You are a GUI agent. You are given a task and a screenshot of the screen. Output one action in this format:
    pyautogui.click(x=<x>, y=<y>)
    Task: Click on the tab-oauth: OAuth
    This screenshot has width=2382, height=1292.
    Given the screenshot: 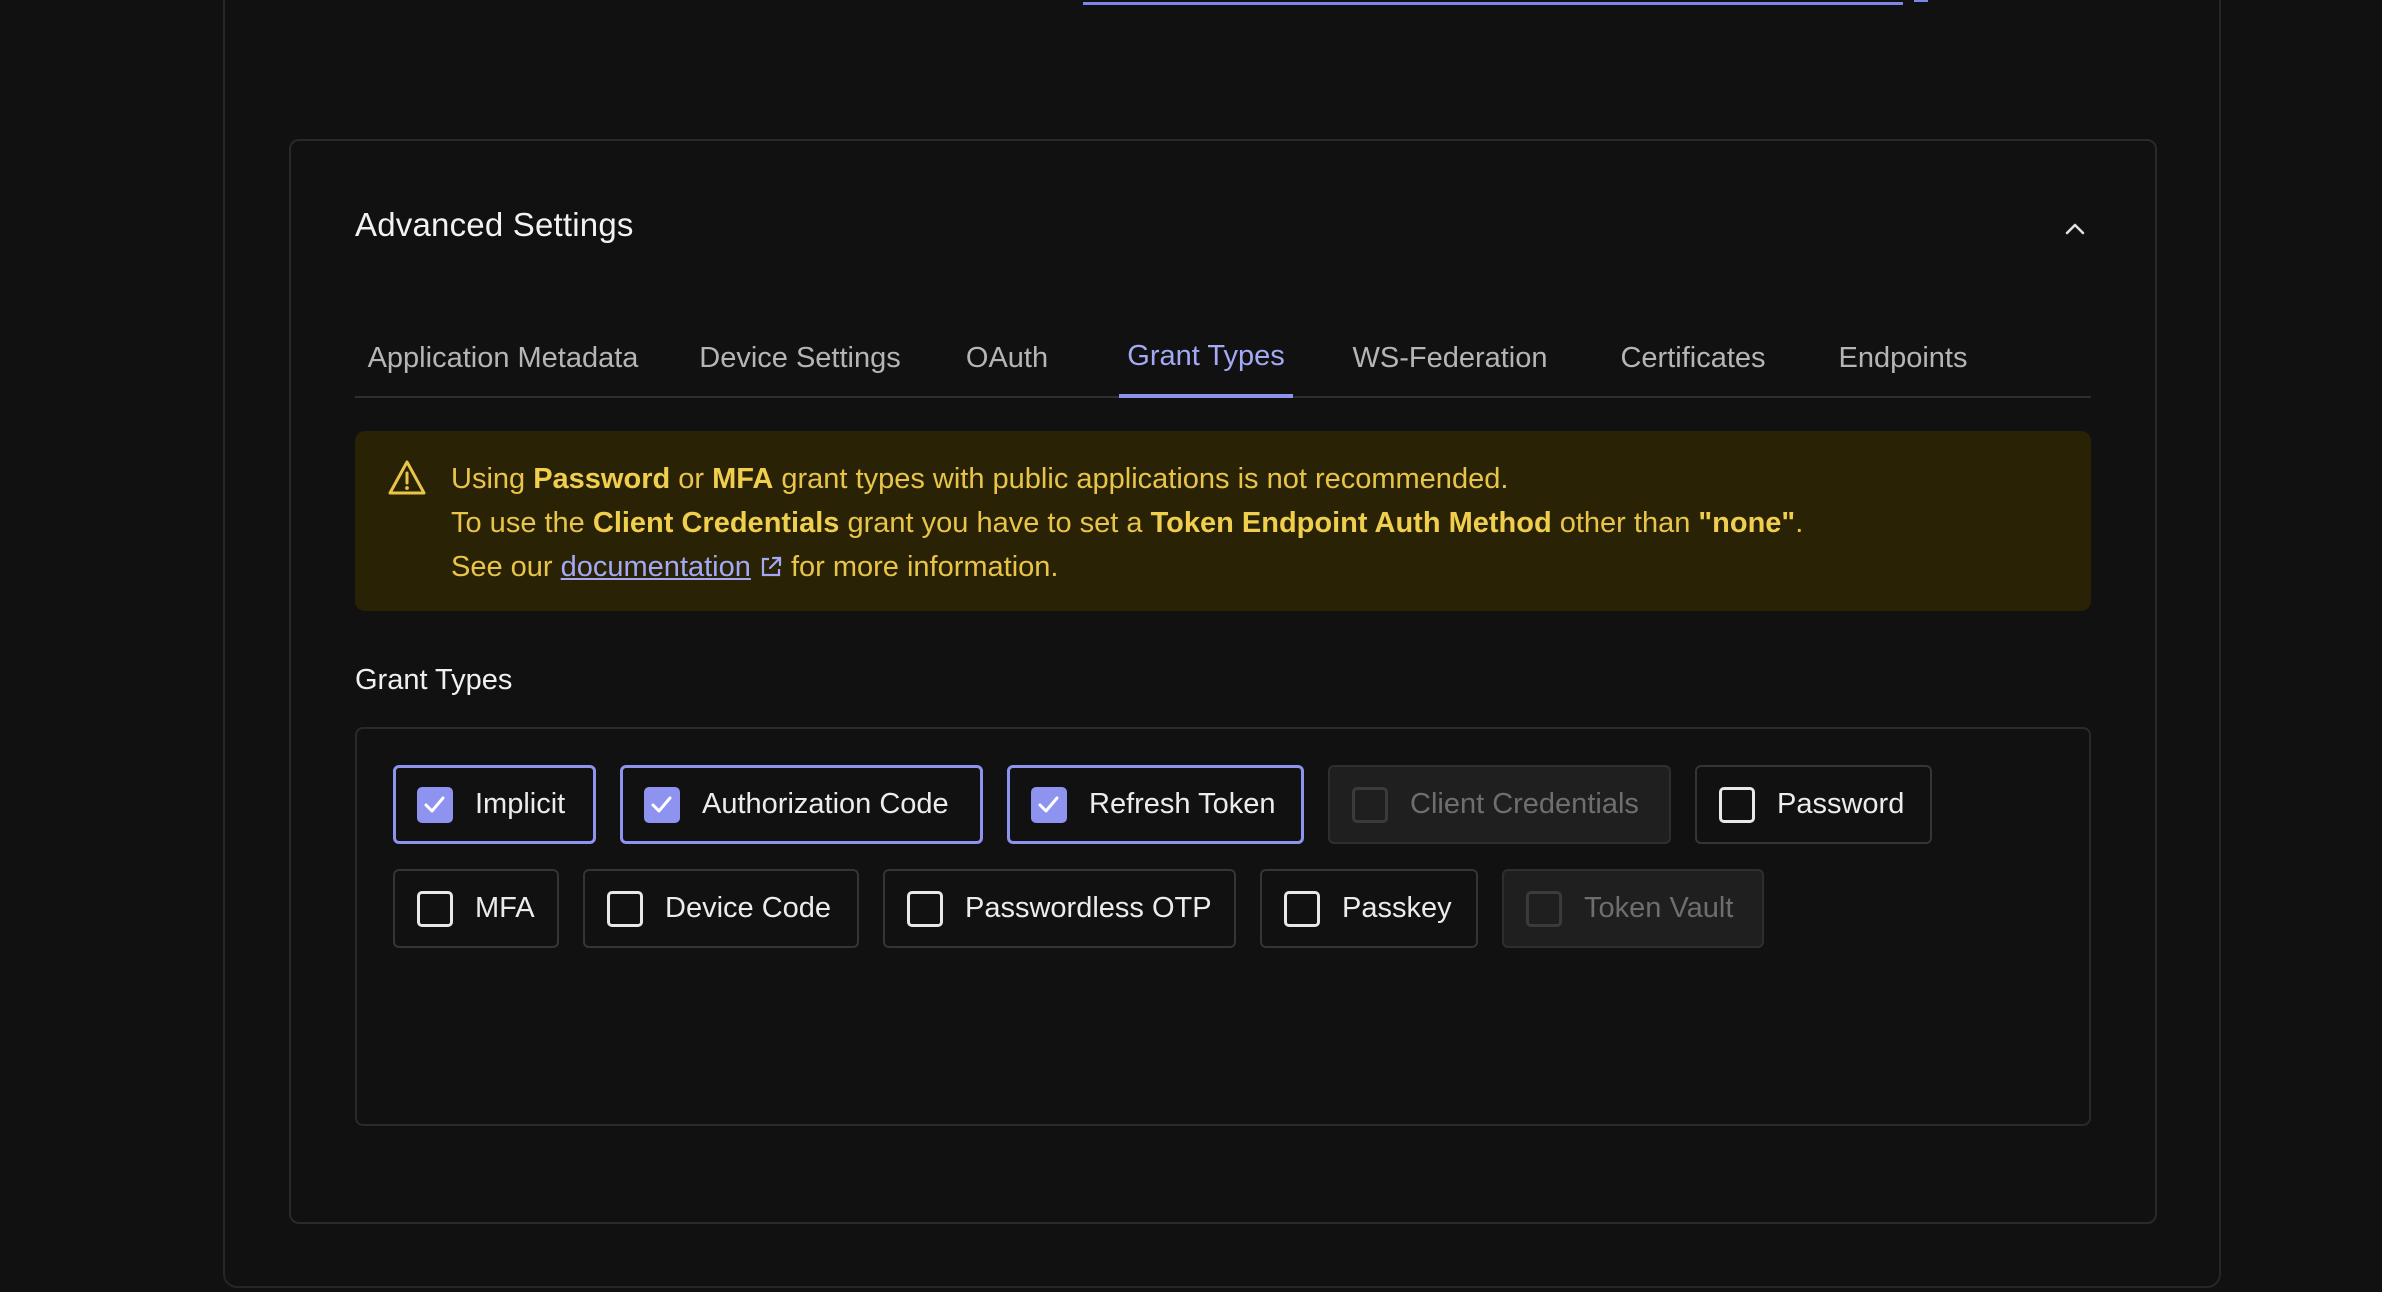 What is the action you would take?
    pyautogui.click(x=1007, y=358)
    